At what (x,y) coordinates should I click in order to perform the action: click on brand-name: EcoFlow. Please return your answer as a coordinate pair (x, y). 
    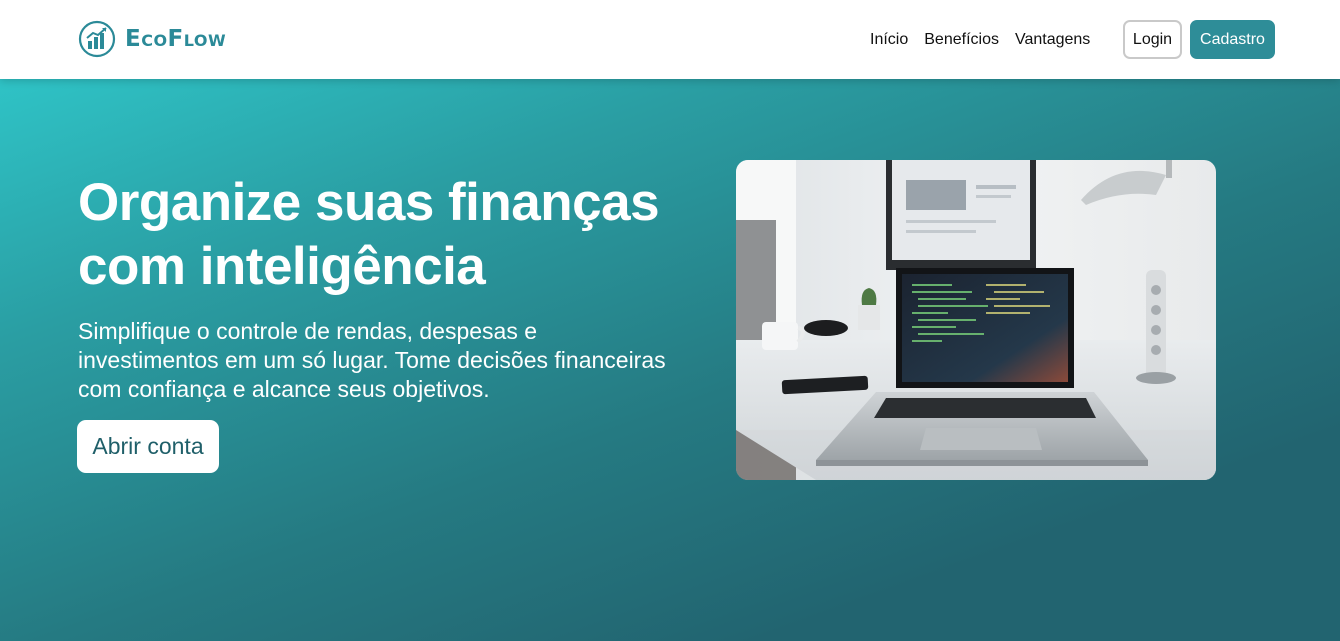
    Looking at the image, I should click on (176, 39).